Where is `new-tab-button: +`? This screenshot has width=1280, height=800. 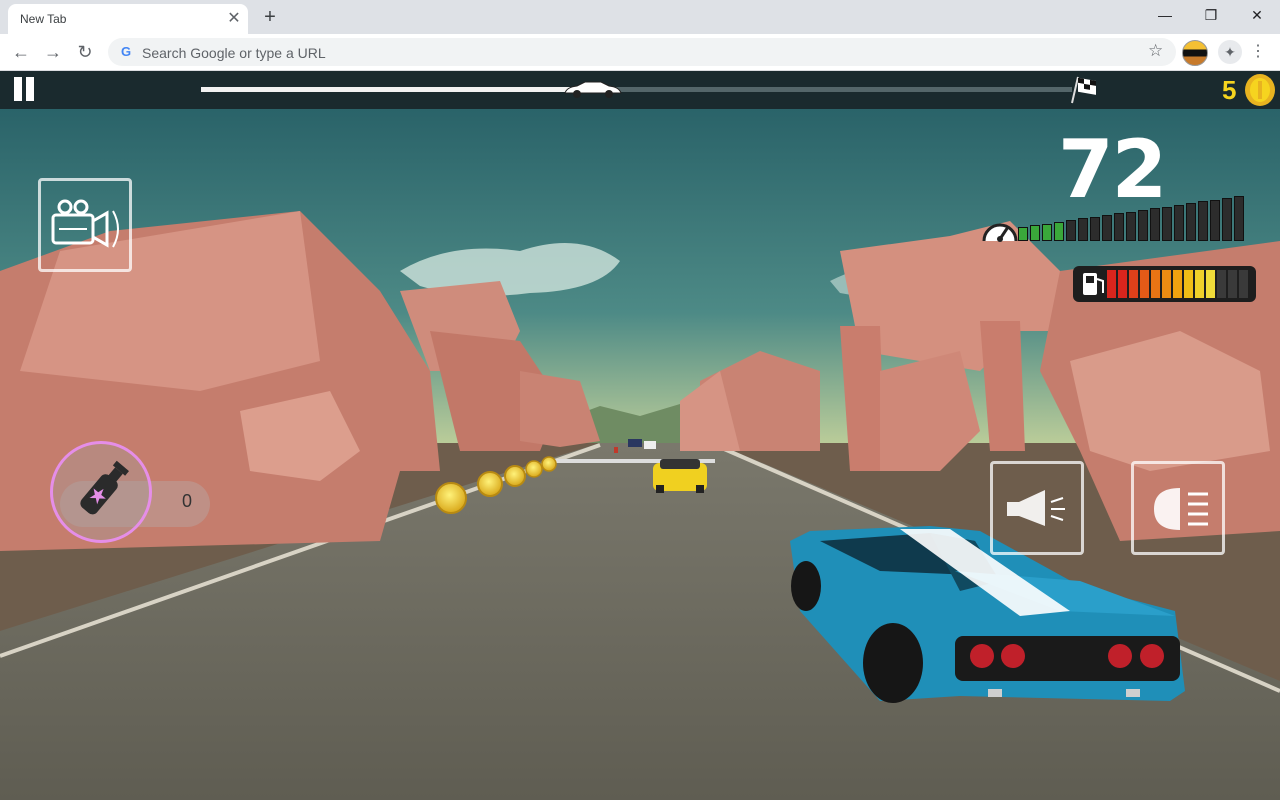 new-tab-button: + is located at coordinates (270, 17).